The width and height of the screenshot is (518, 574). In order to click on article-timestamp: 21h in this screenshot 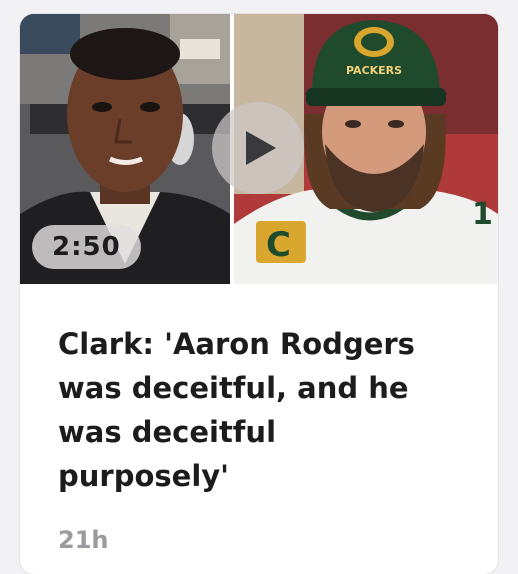, I will do `click(83, 540)`.